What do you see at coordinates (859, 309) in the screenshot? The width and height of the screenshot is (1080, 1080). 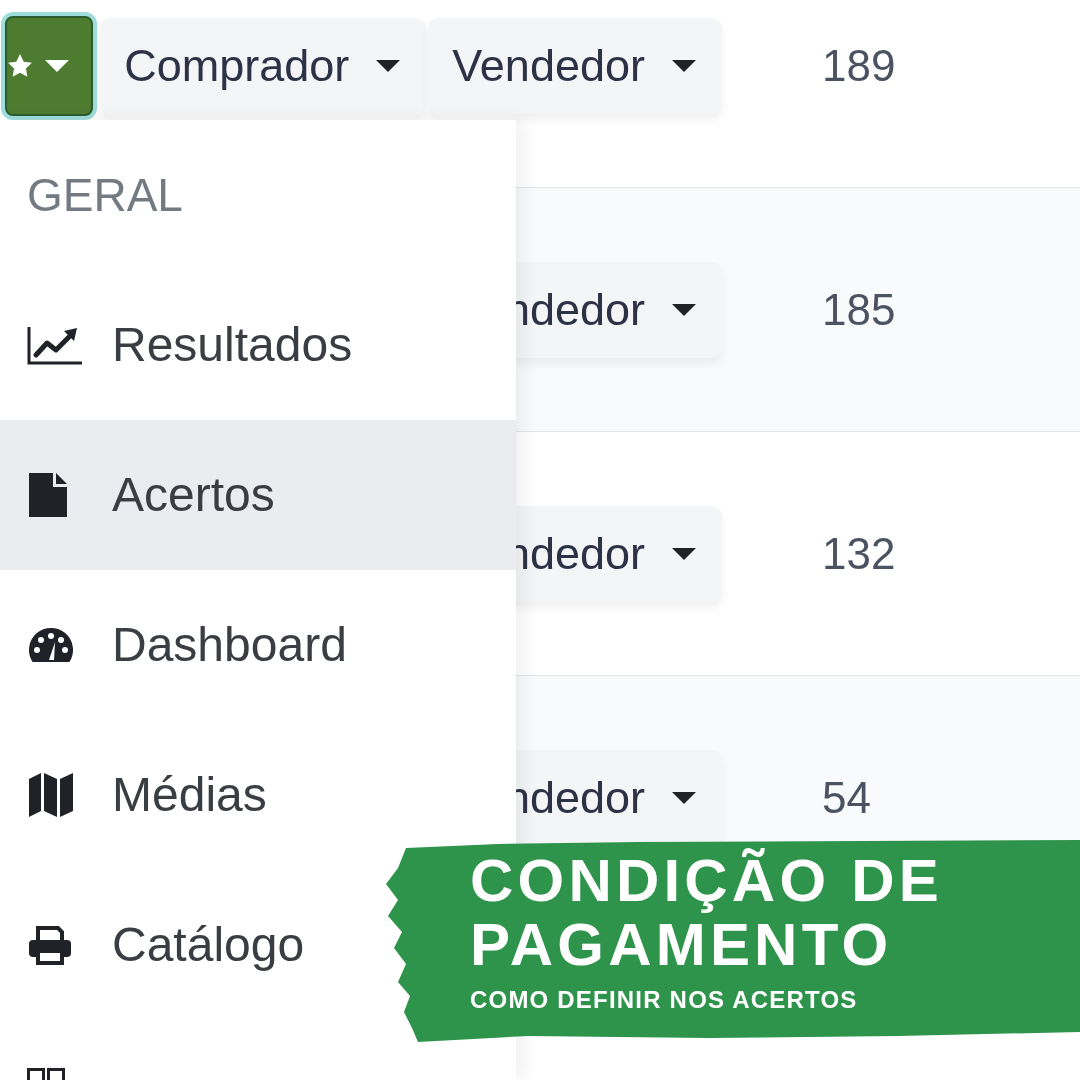 I see `table-cell-text: 185` at bounding box center [859, 309].